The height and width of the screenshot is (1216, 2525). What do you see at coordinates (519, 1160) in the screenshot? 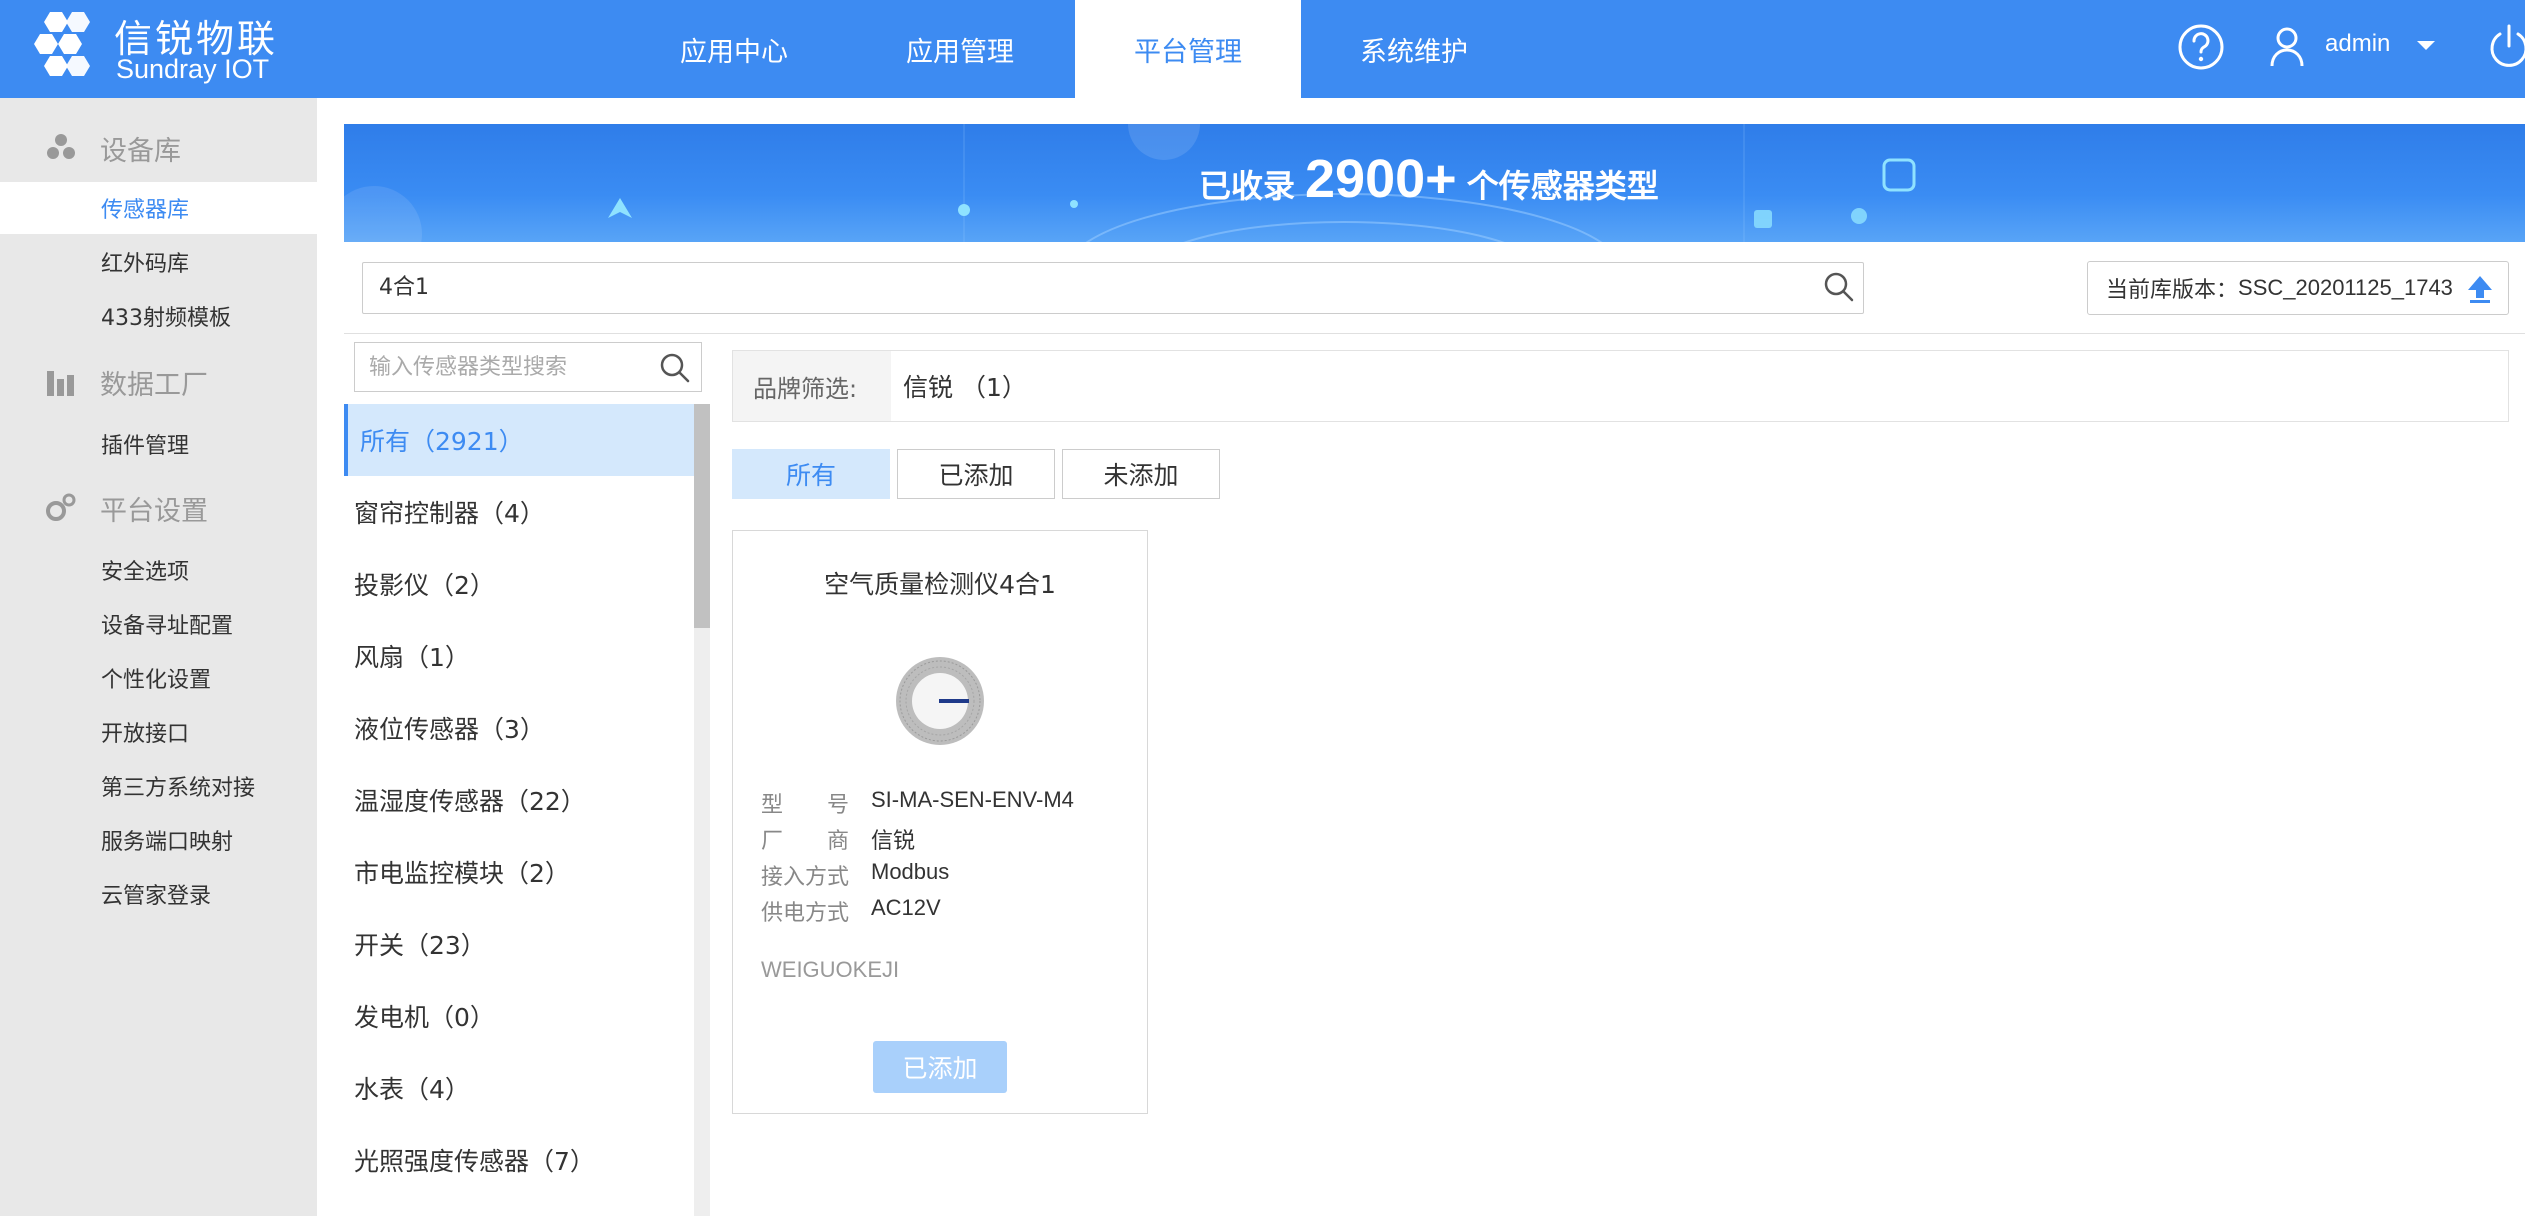
I see `category-item: 光照强度传感器（7）` at bounding box center [519, 1160].